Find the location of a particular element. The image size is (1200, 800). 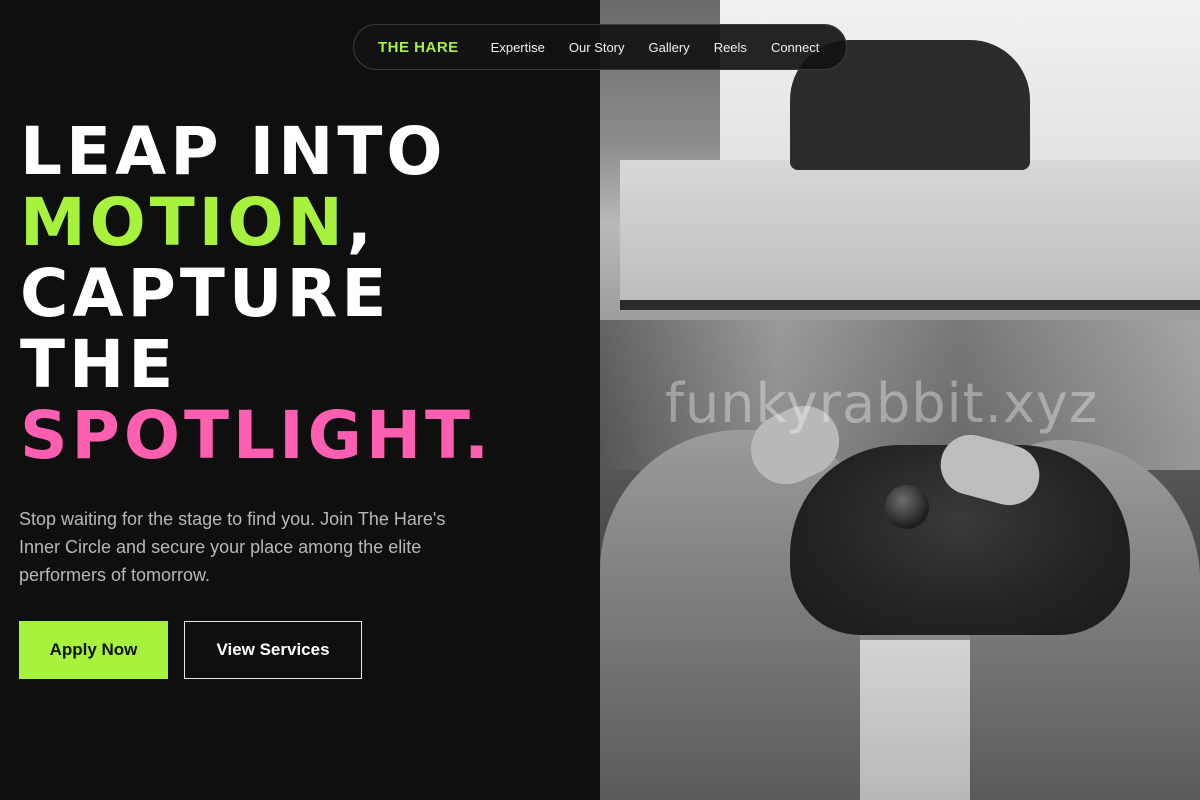

apply-now-button: Apply Now is located at coordinates (93, 650).